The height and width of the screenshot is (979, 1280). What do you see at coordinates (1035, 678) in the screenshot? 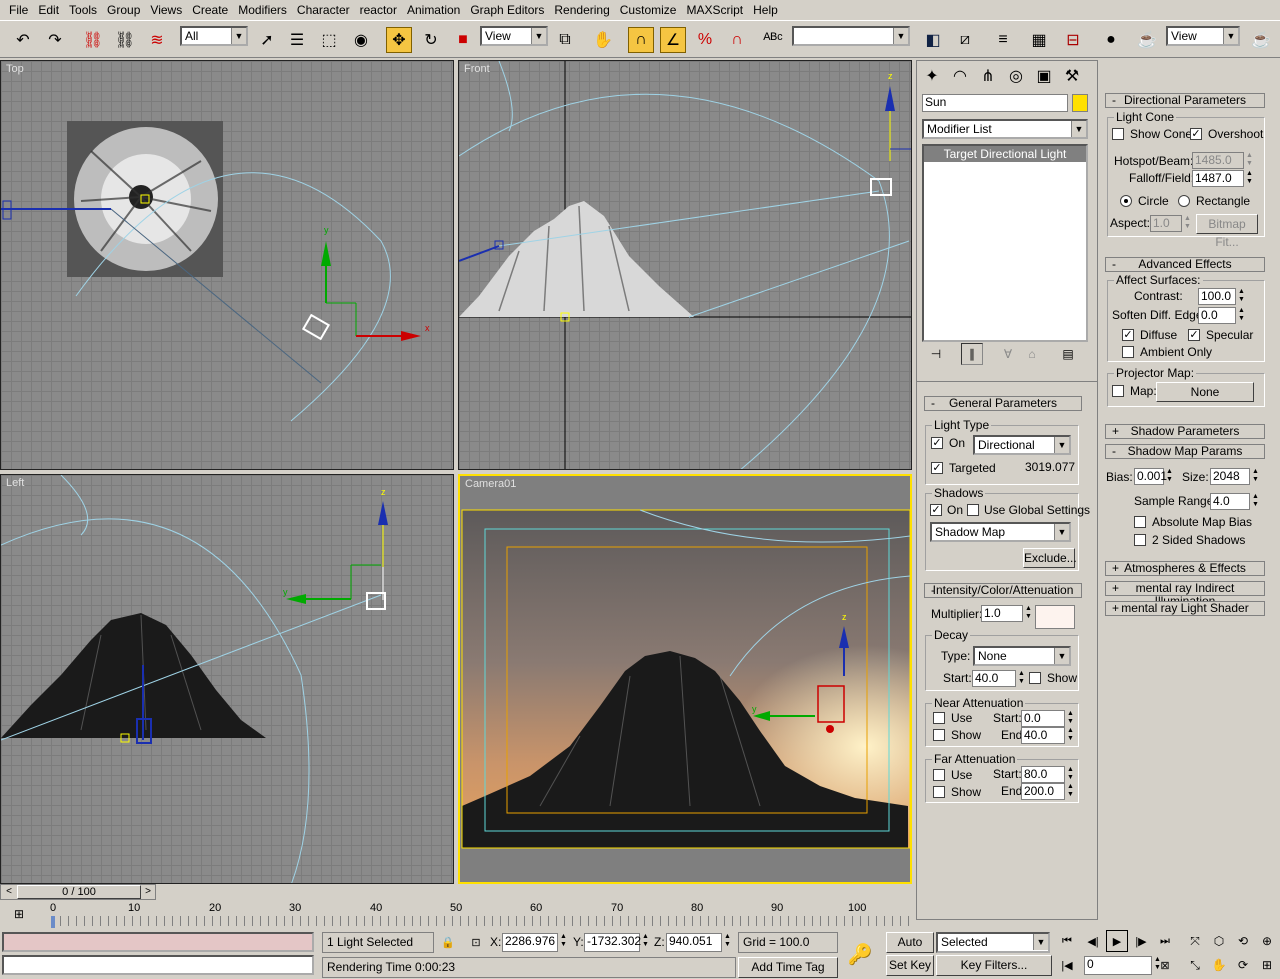
I see `decay-show-checkbox` at bounding box center [1035, 678].